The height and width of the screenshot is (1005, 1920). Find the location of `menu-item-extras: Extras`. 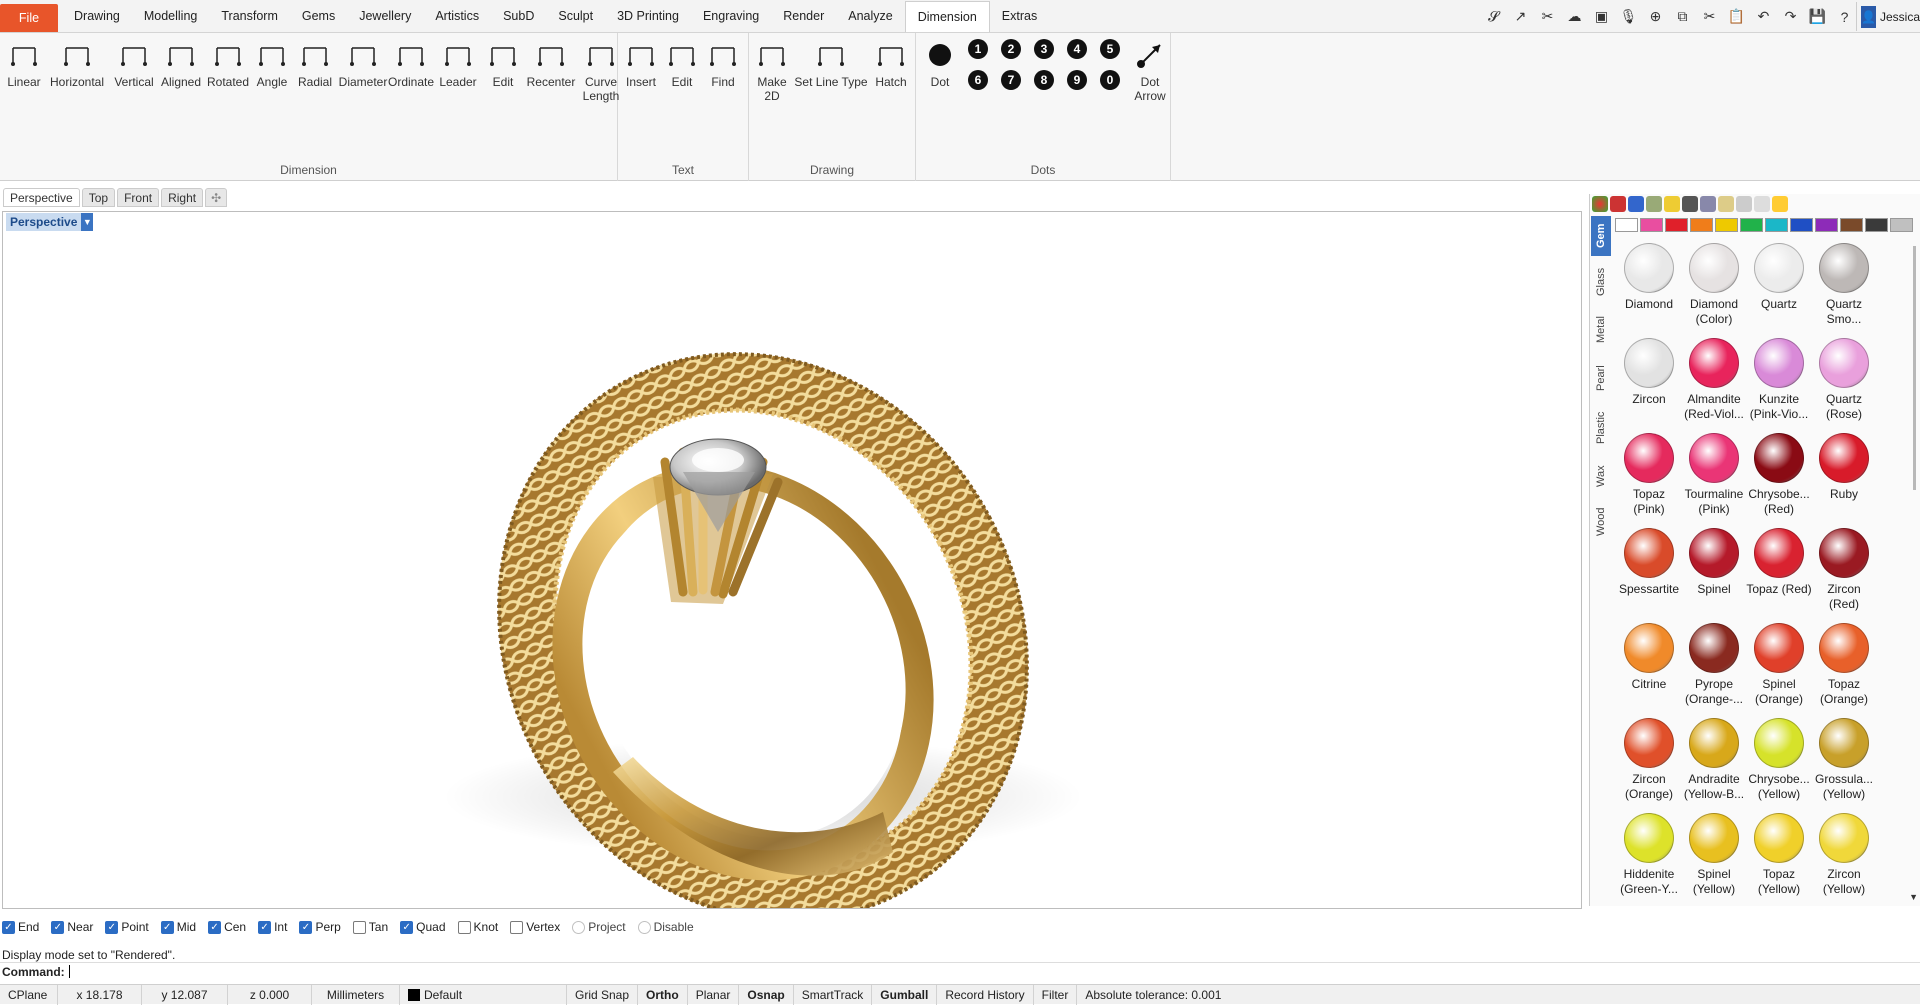

menu-item-extras: Extras is located at coordinates (1019, 16).